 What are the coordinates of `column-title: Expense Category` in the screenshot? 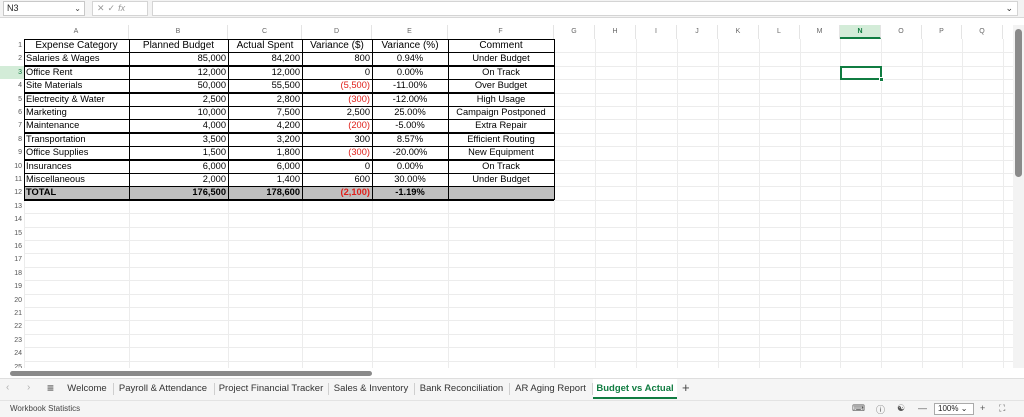 It's located at (76, 45).